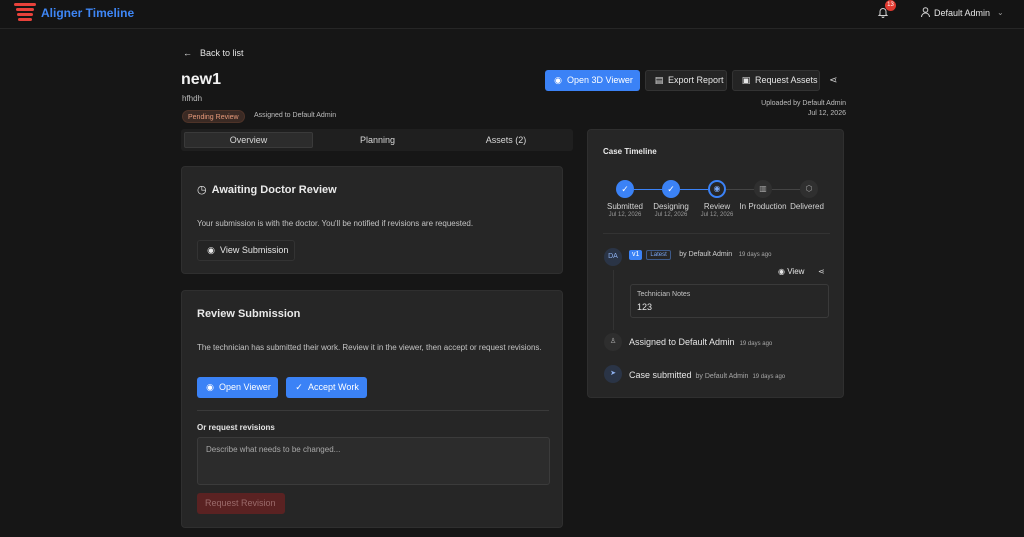 This screenshot has height=537, width=1024. I want to click on version-by: by Default Admin, so click(706, 254).